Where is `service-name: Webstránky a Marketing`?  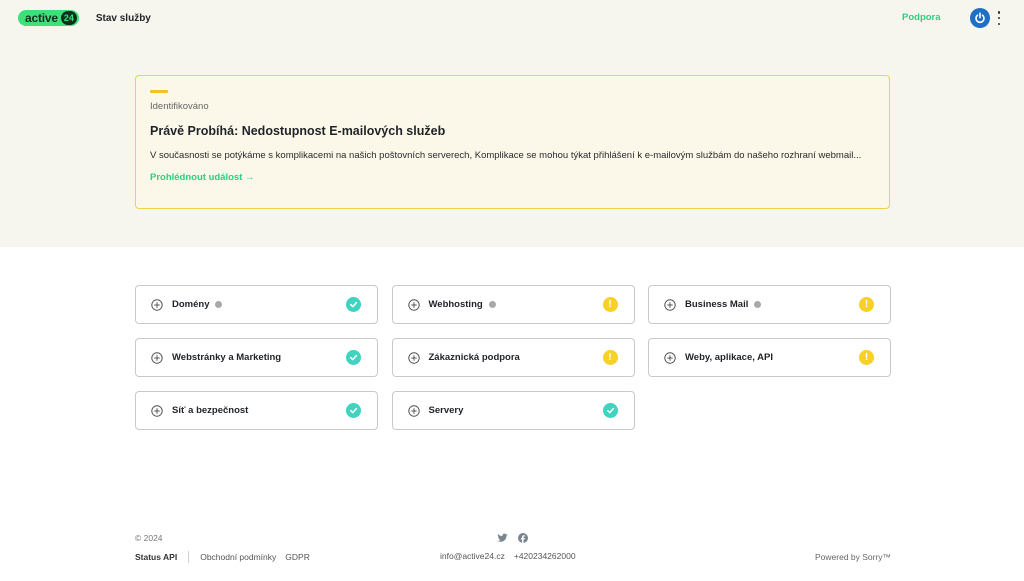
service-name: Webstránky a Marketing is located at coordinates (227, 357).